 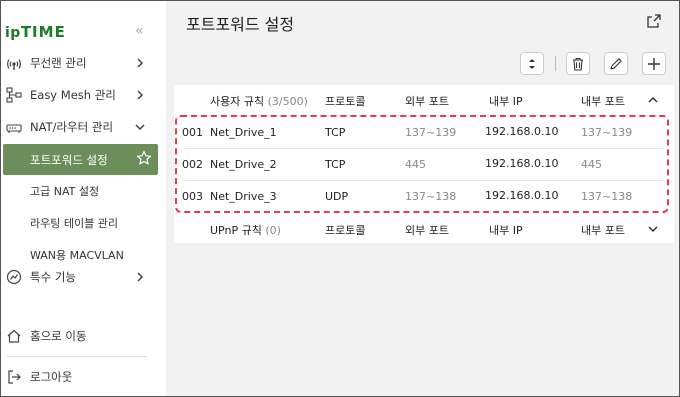 I want to click on logo-time: TIME, so click(x=43, y=32).